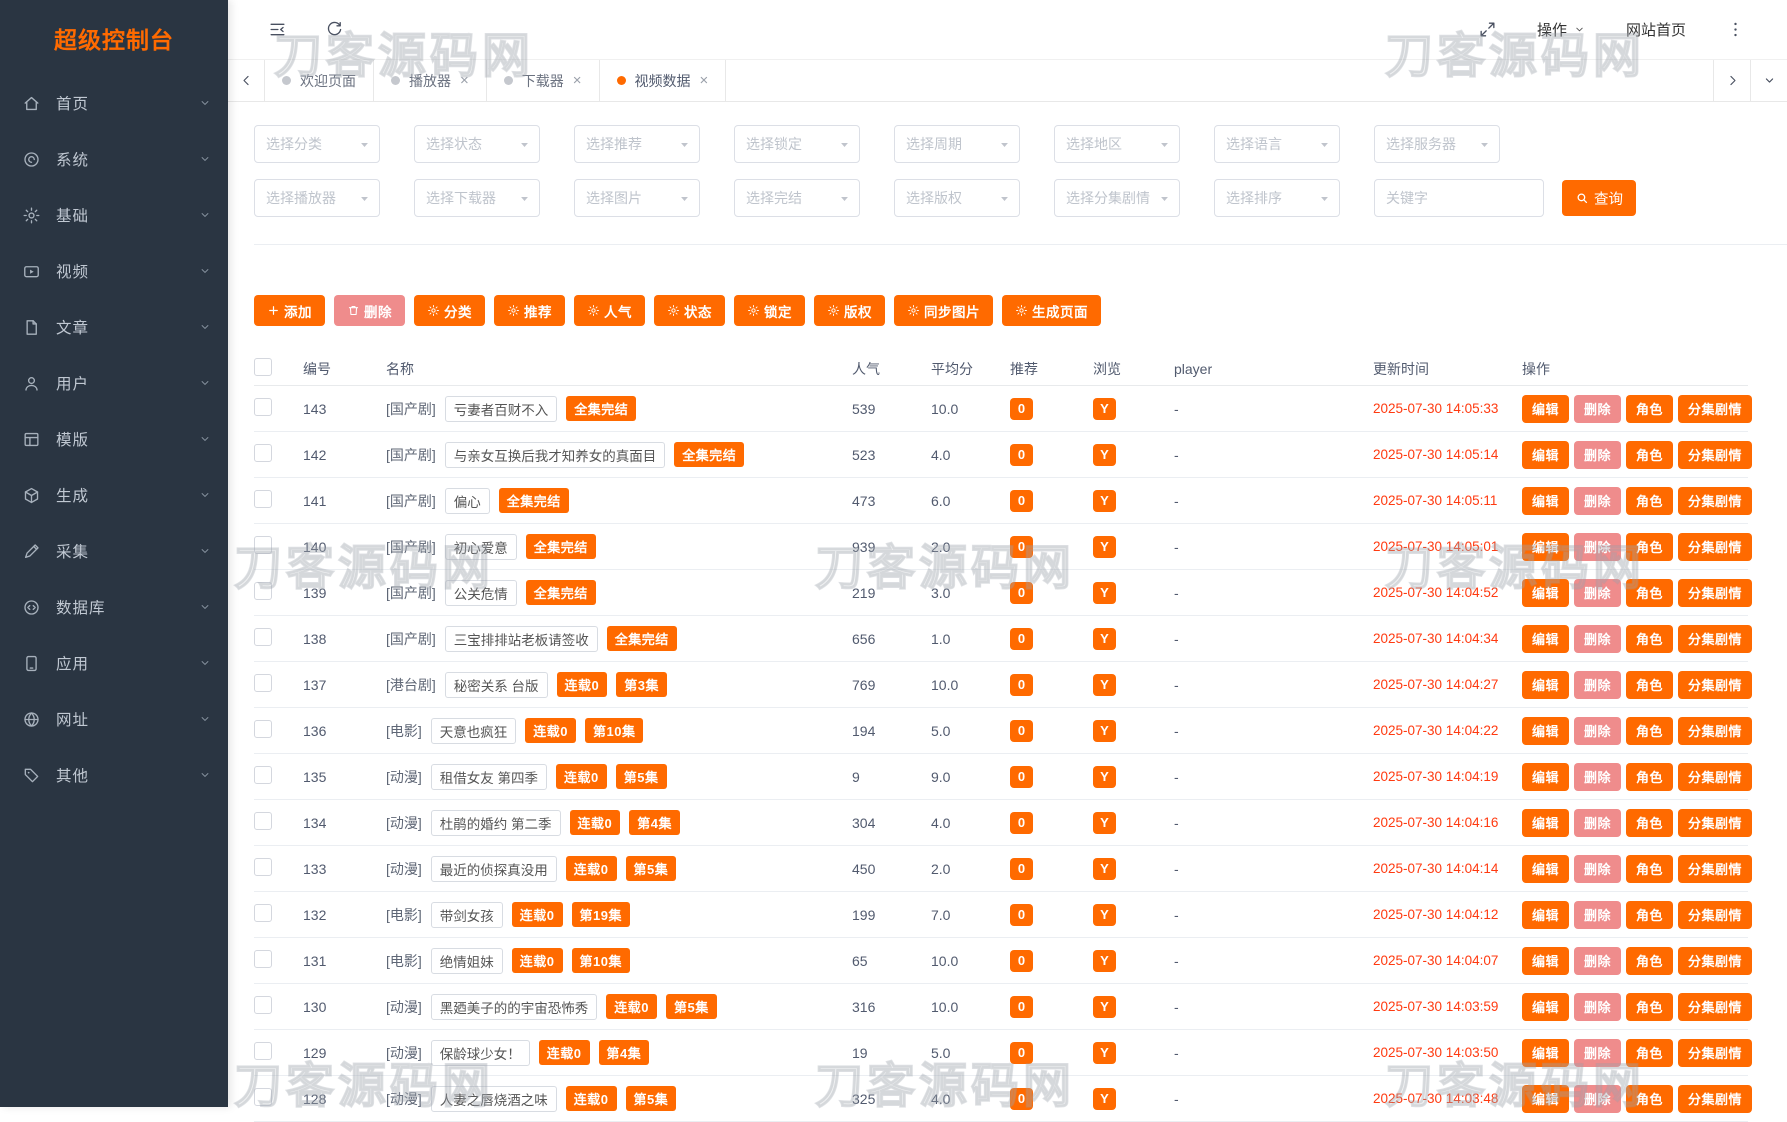 The image size is (1787, 1122). What do you see at coordinates (663, 80) in the screenshot?
I see `tab-video-data: 视频数据 ×` at bounding box center [663, 80].